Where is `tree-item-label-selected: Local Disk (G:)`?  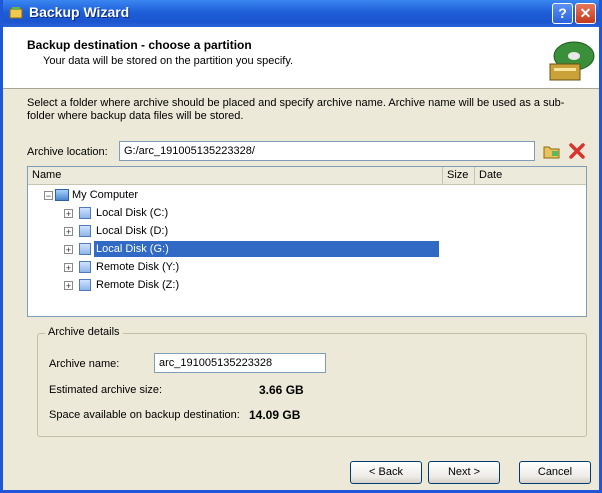
tree-item-label-selected: Local Disk (G:) is located at coordinates (266, 249).